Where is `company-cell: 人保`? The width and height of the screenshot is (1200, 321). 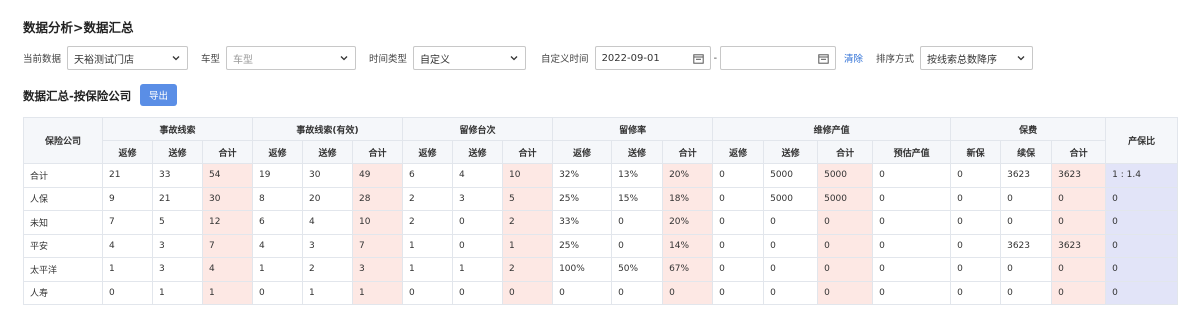 company-cell: 人保 is located at coordinates (63, 198).